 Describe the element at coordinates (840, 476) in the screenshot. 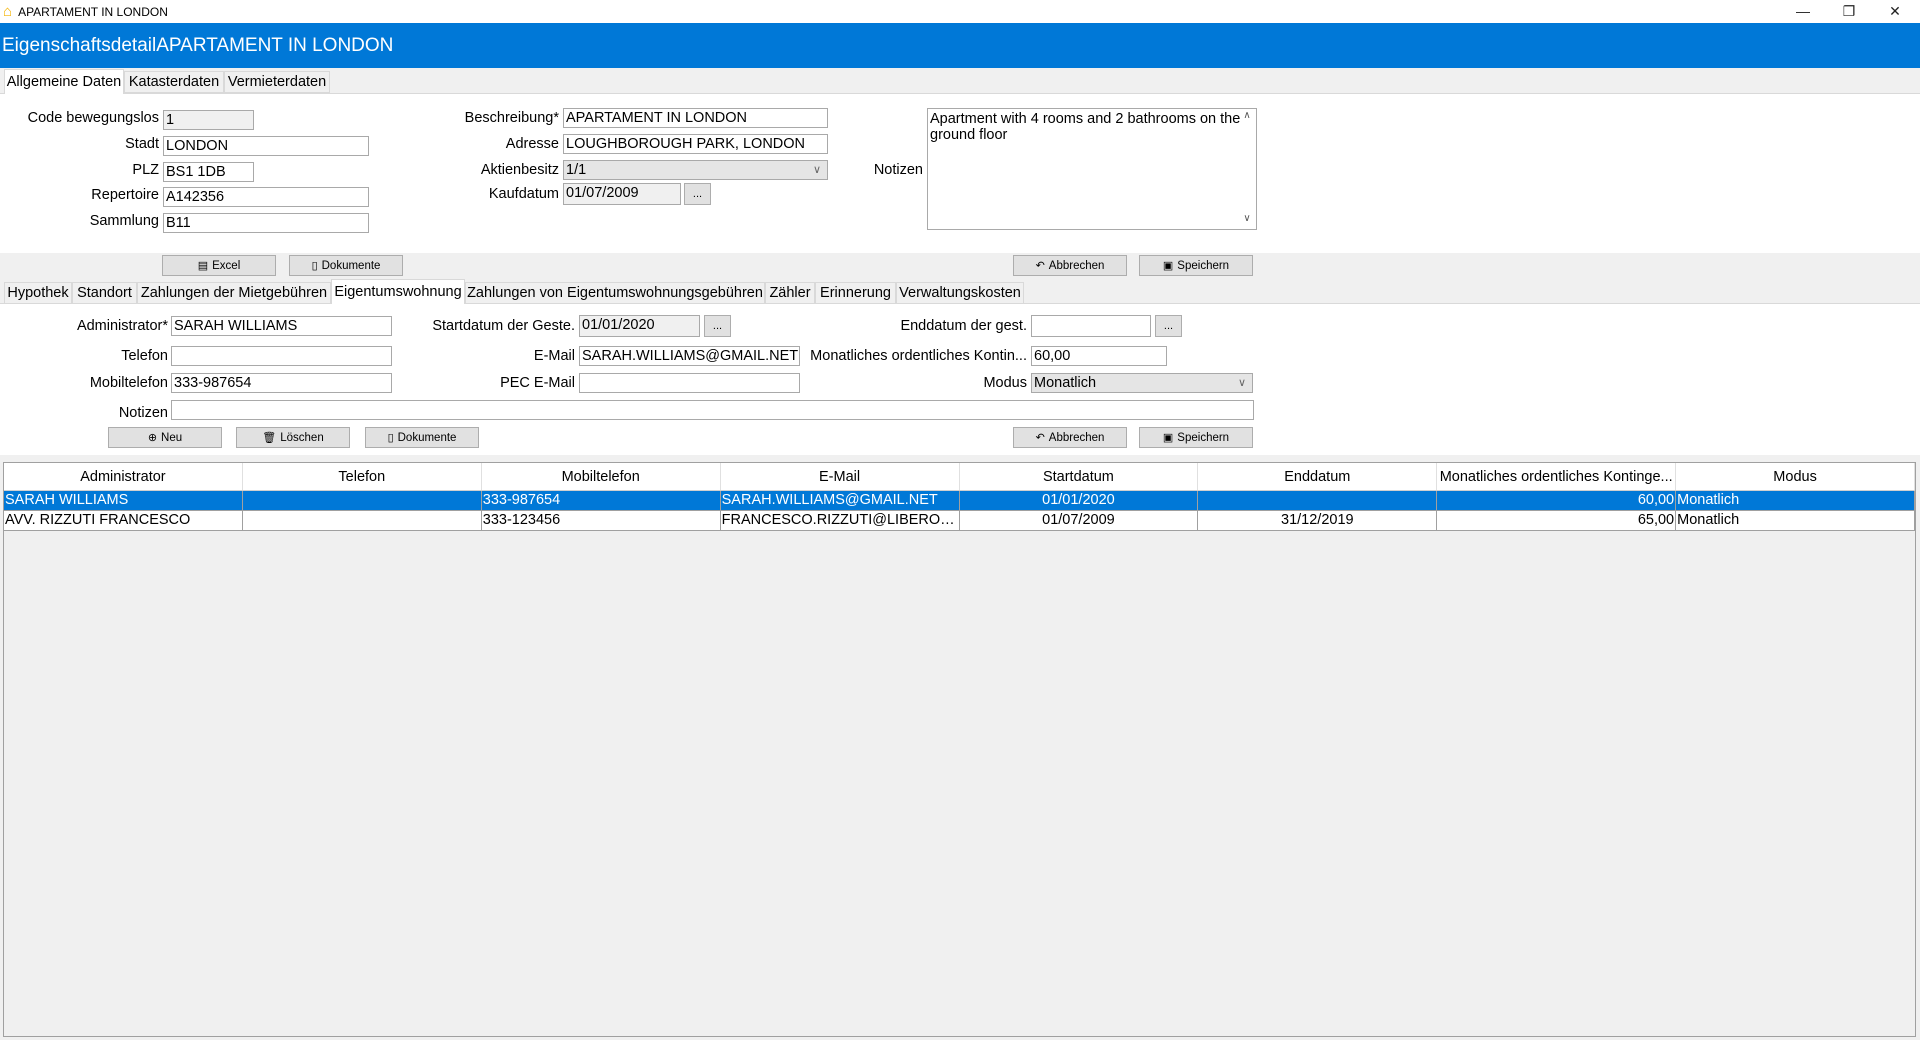

I see `column-header: E-Mail` at that location.